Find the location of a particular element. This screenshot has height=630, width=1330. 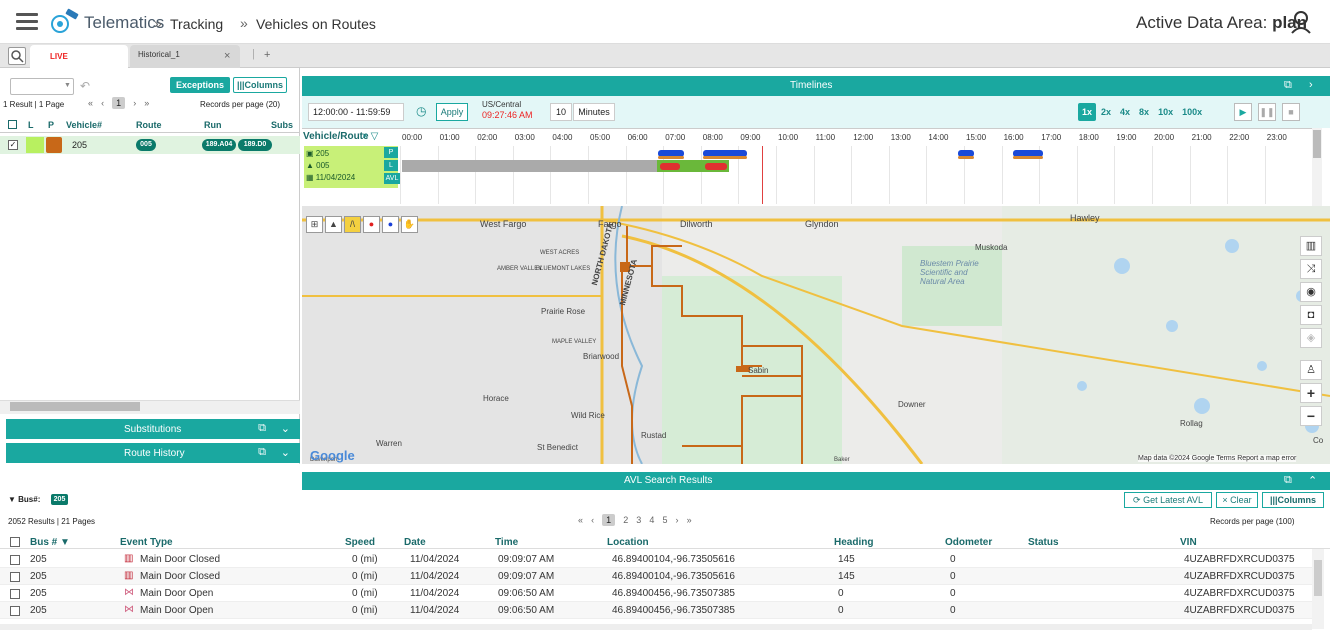

hide-routes-icon: ⤨ is located at coordinates (1311, 269).